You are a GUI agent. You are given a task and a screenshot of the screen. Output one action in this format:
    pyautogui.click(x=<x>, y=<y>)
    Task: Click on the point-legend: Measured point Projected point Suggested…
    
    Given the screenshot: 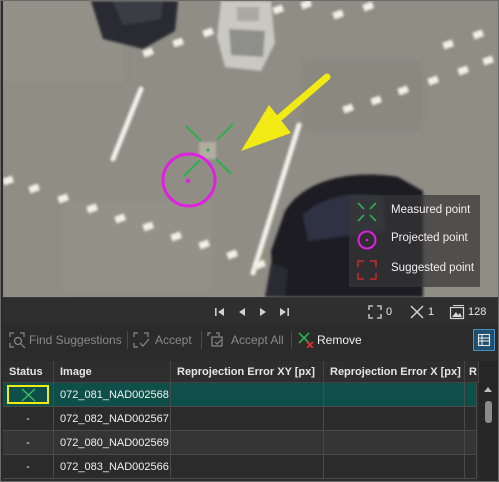 What is the action you would take?
    pyautogui.click(x=414, y=241)
    